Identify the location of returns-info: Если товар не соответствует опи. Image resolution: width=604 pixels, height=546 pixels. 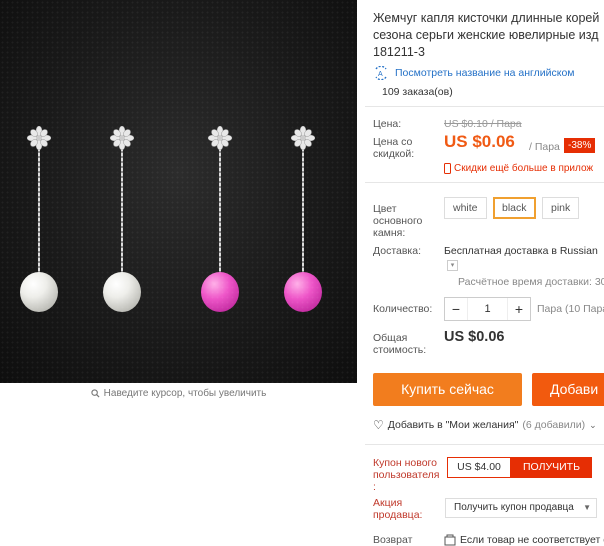
(524, 540).